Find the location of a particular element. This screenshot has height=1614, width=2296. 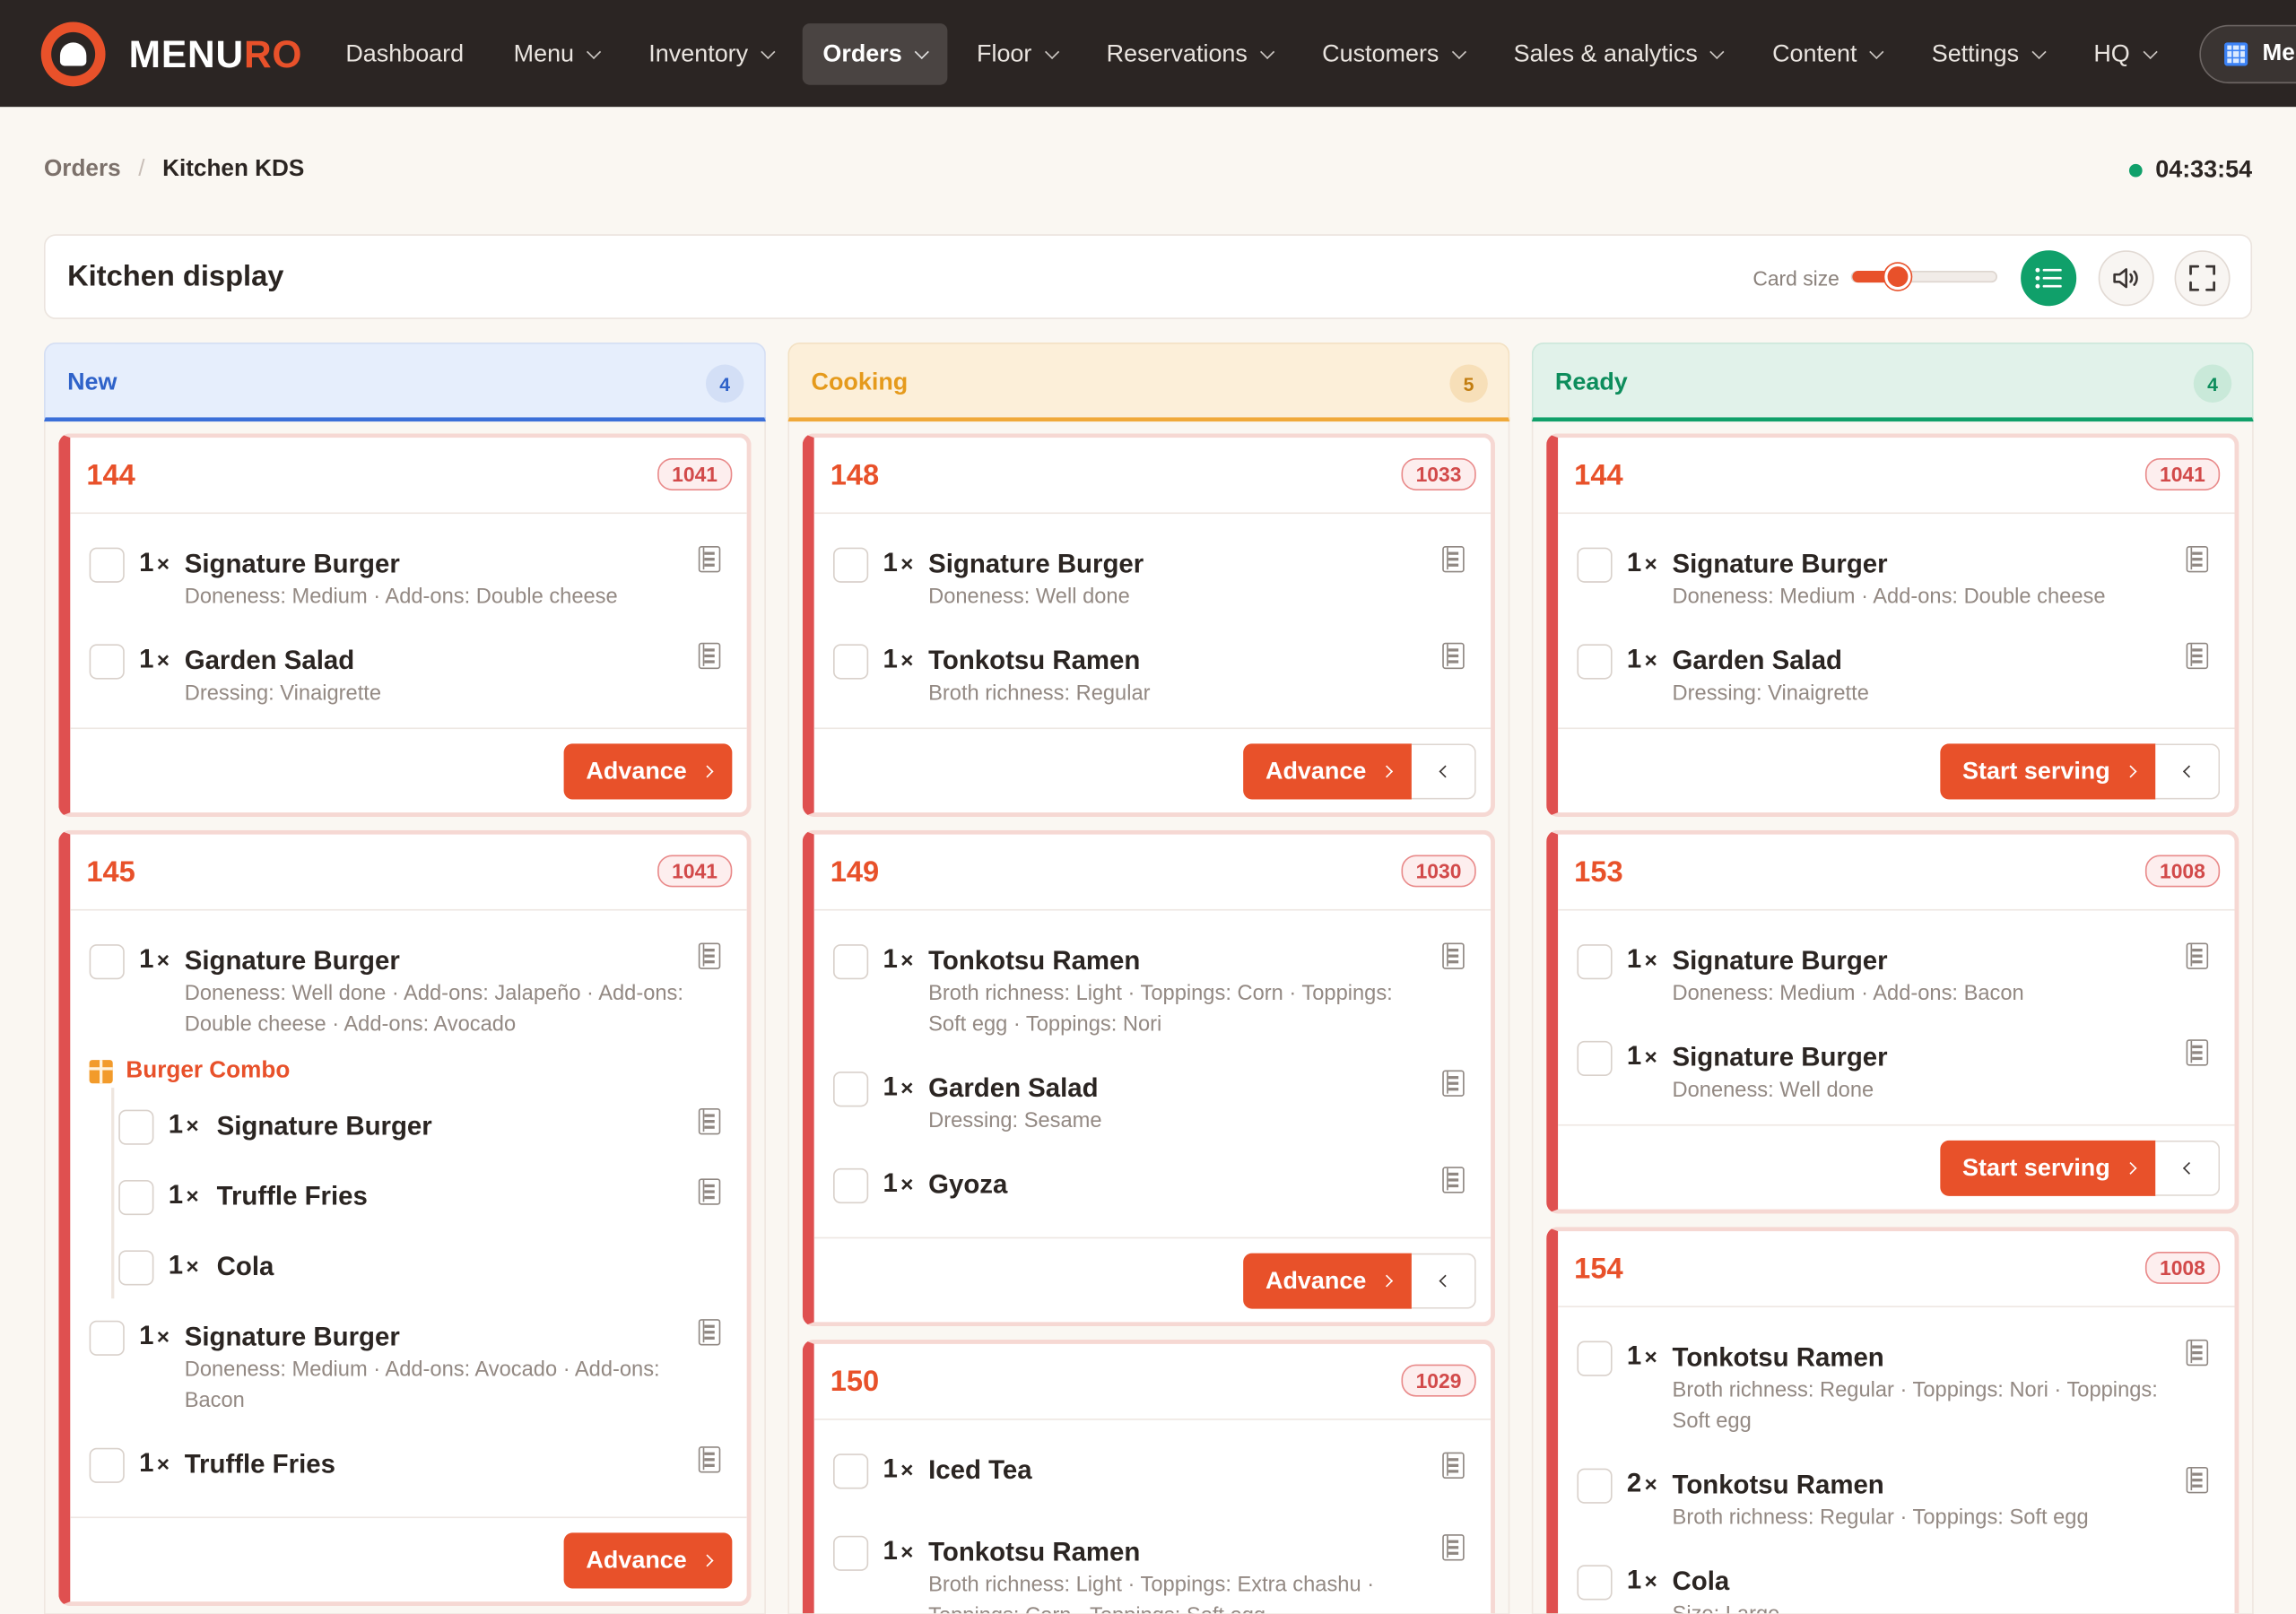

nav-item-floor: Floor is located at coordinates (1016, 54).